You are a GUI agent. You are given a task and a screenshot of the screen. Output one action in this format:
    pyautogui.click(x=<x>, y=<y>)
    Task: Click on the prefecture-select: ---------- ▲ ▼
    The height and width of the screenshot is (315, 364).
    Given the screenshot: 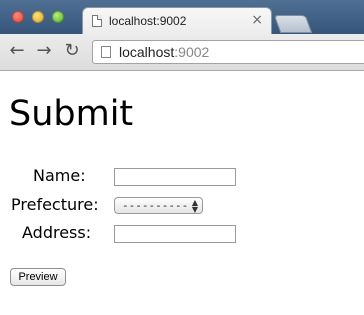 What is the action you would take?
    pyautogui.click(x=158, y=205)
    